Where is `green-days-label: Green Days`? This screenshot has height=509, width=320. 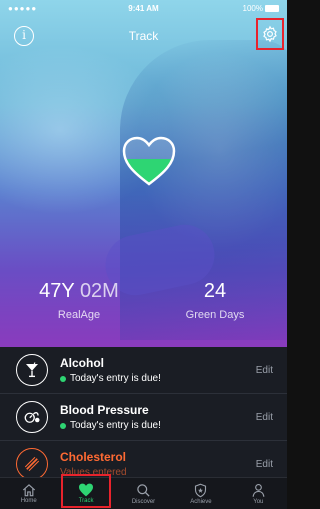 green-days-label: Green Days is located at coordinates (215, 315).